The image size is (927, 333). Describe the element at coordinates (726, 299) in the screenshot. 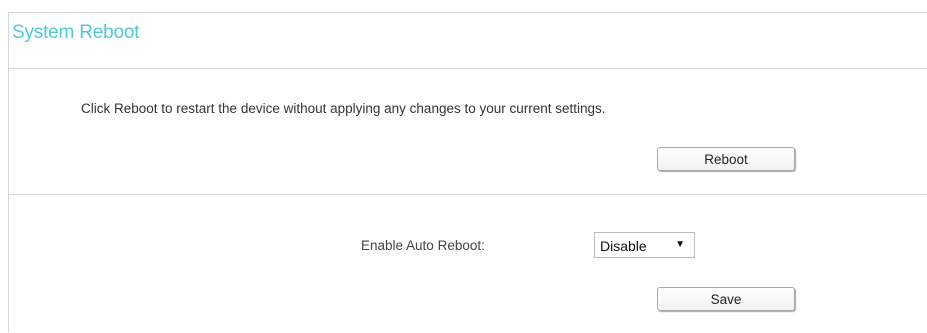

I see `save-button: Save` at that location.